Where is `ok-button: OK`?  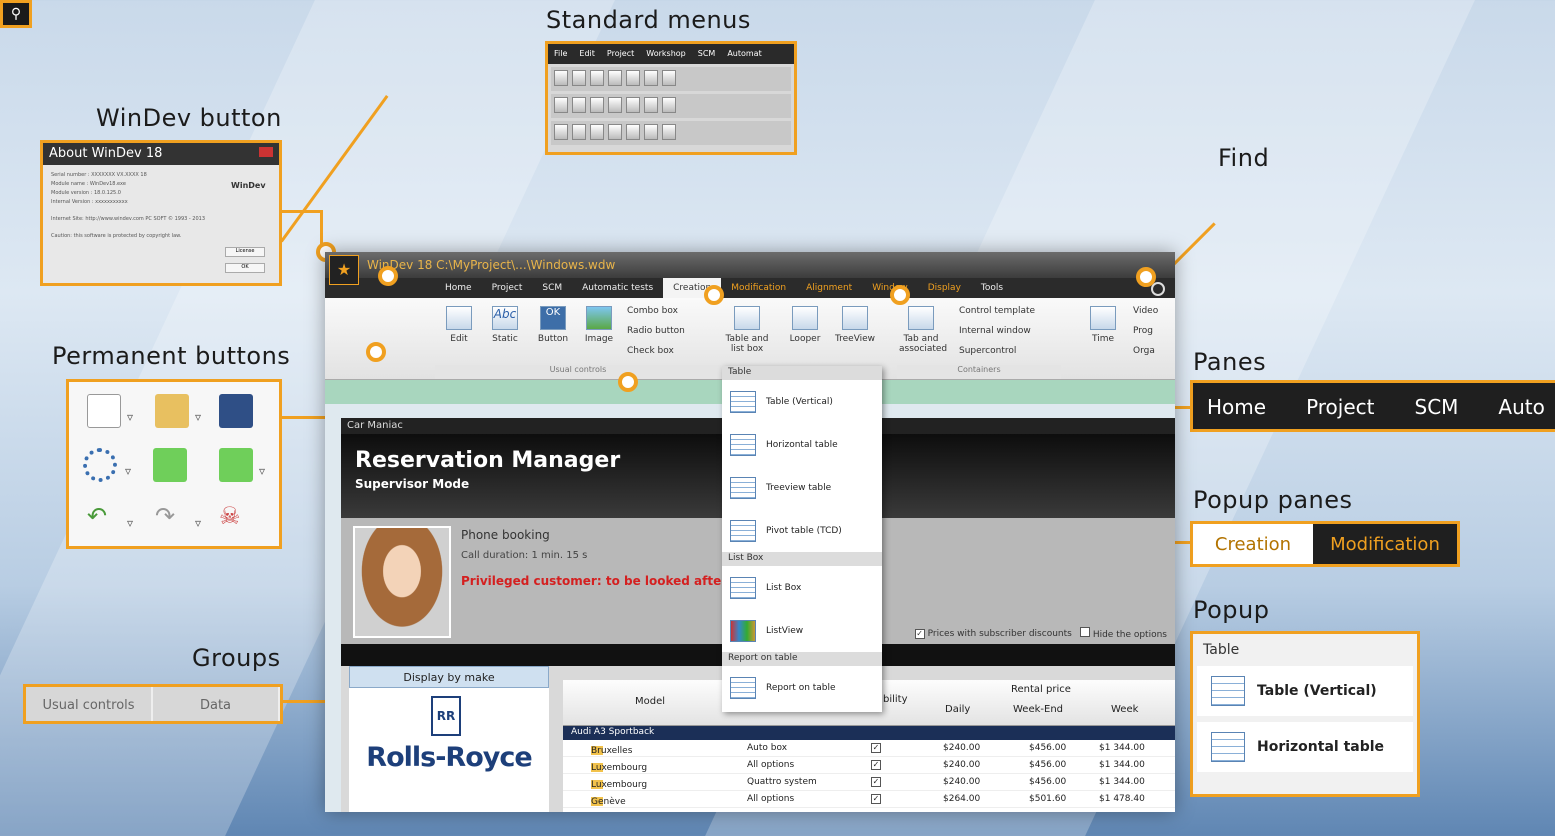 ok-button: OK is located at coordinates (245, 268).